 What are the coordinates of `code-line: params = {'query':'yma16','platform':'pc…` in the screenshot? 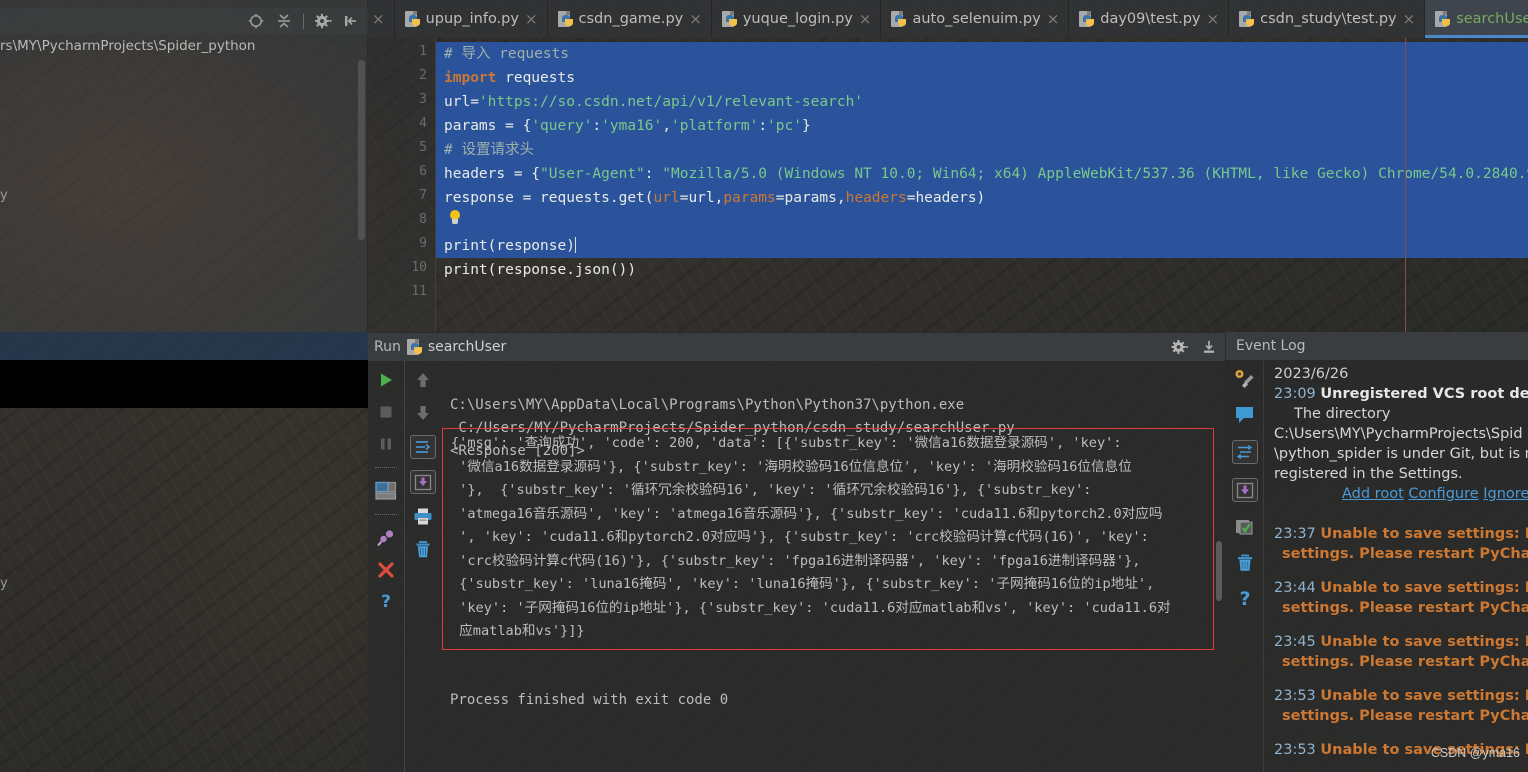 It's located at (627, 126).